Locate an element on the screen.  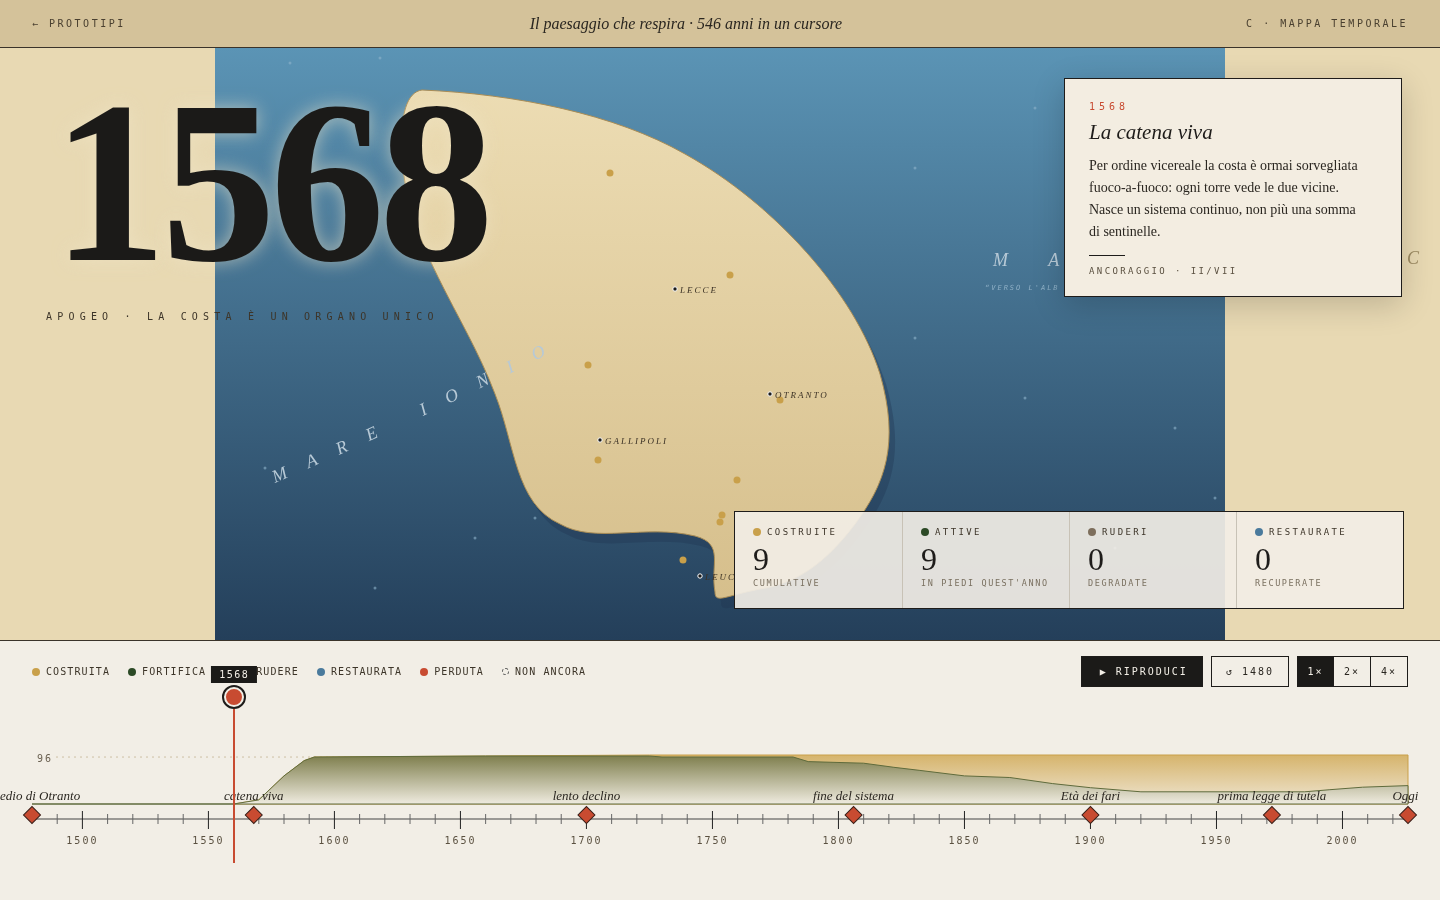
back-link: ← PROTOTIPI is located at coordinates (79, 23).